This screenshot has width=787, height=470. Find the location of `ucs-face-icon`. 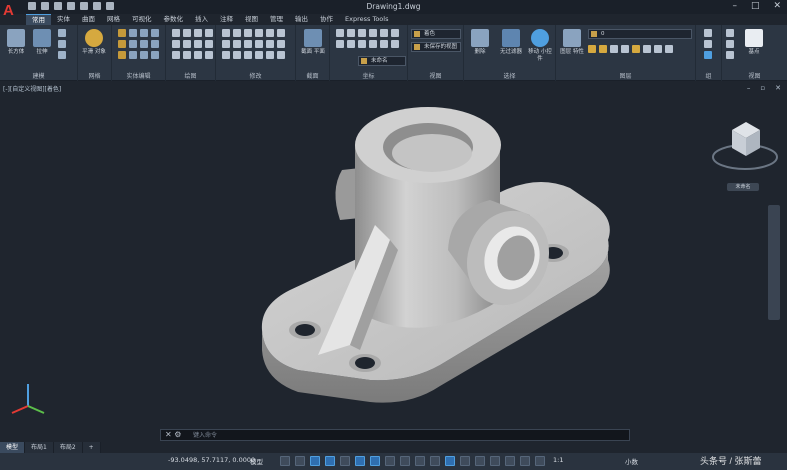

ucs-face-icon is located at coordinates (384, 44).